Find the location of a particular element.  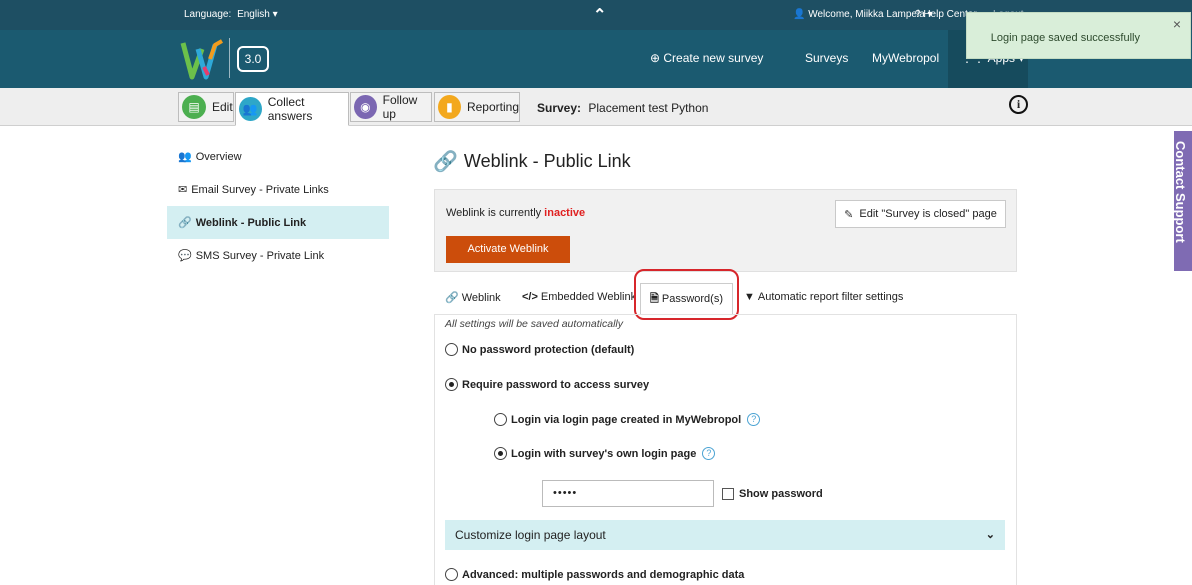

users-icon: 👥 is located at coordinates (185, 157).